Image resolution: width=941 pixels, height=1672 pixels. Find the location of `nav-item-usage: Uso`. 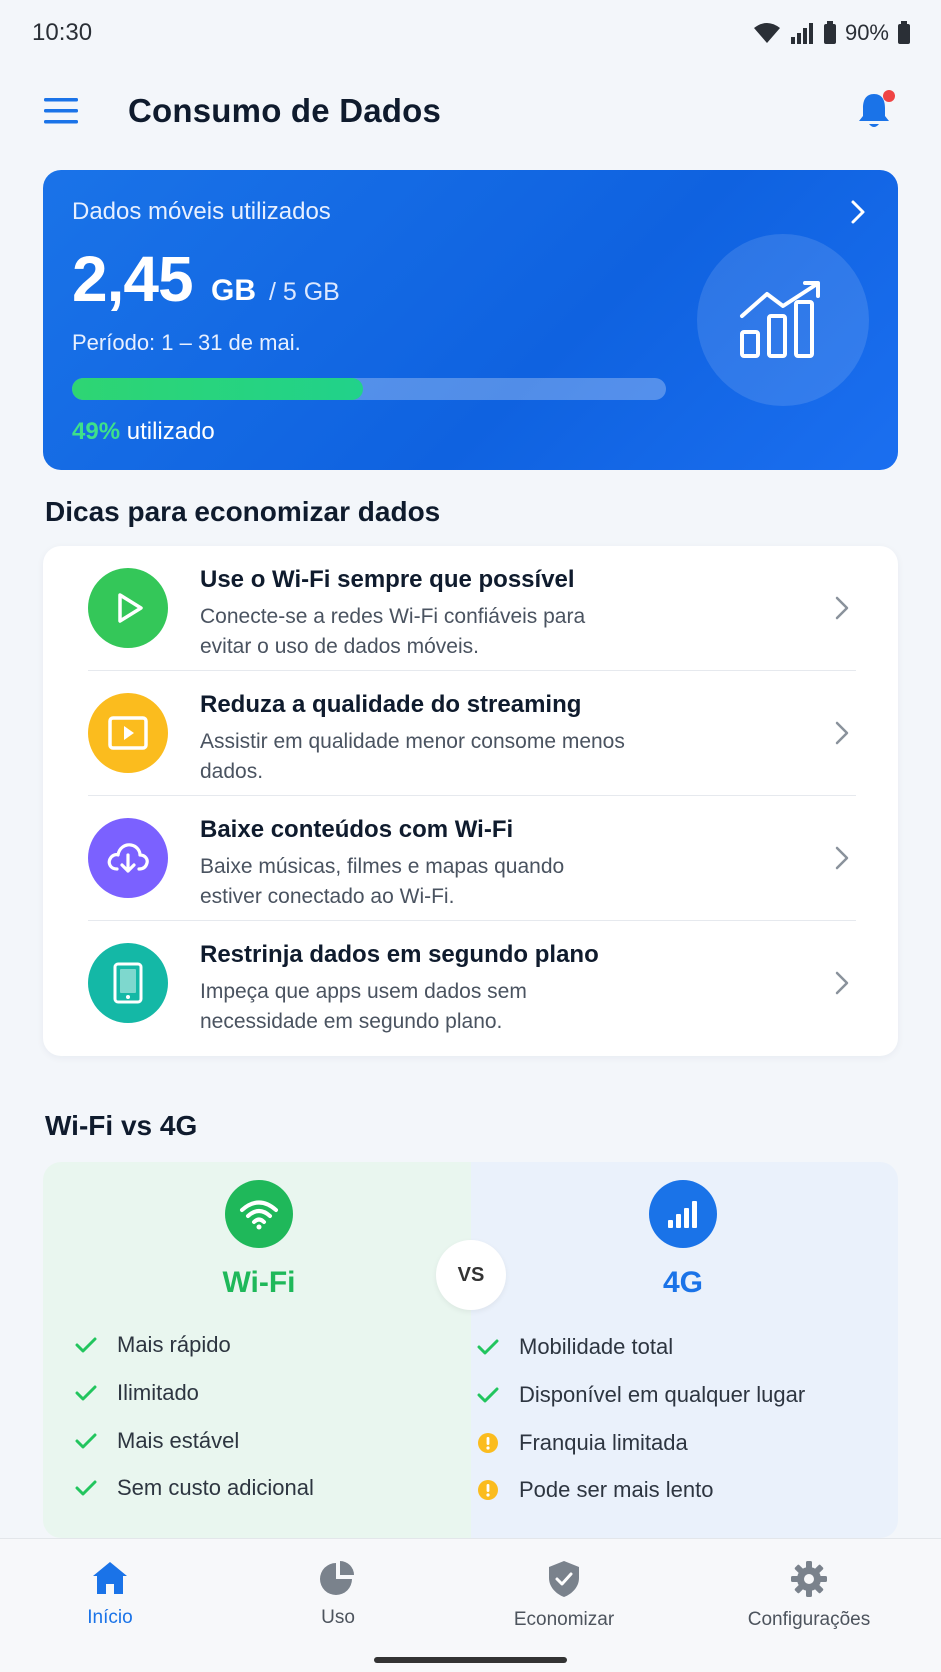

nav-item-usage: Uso is located at coordinates (338, 1594).